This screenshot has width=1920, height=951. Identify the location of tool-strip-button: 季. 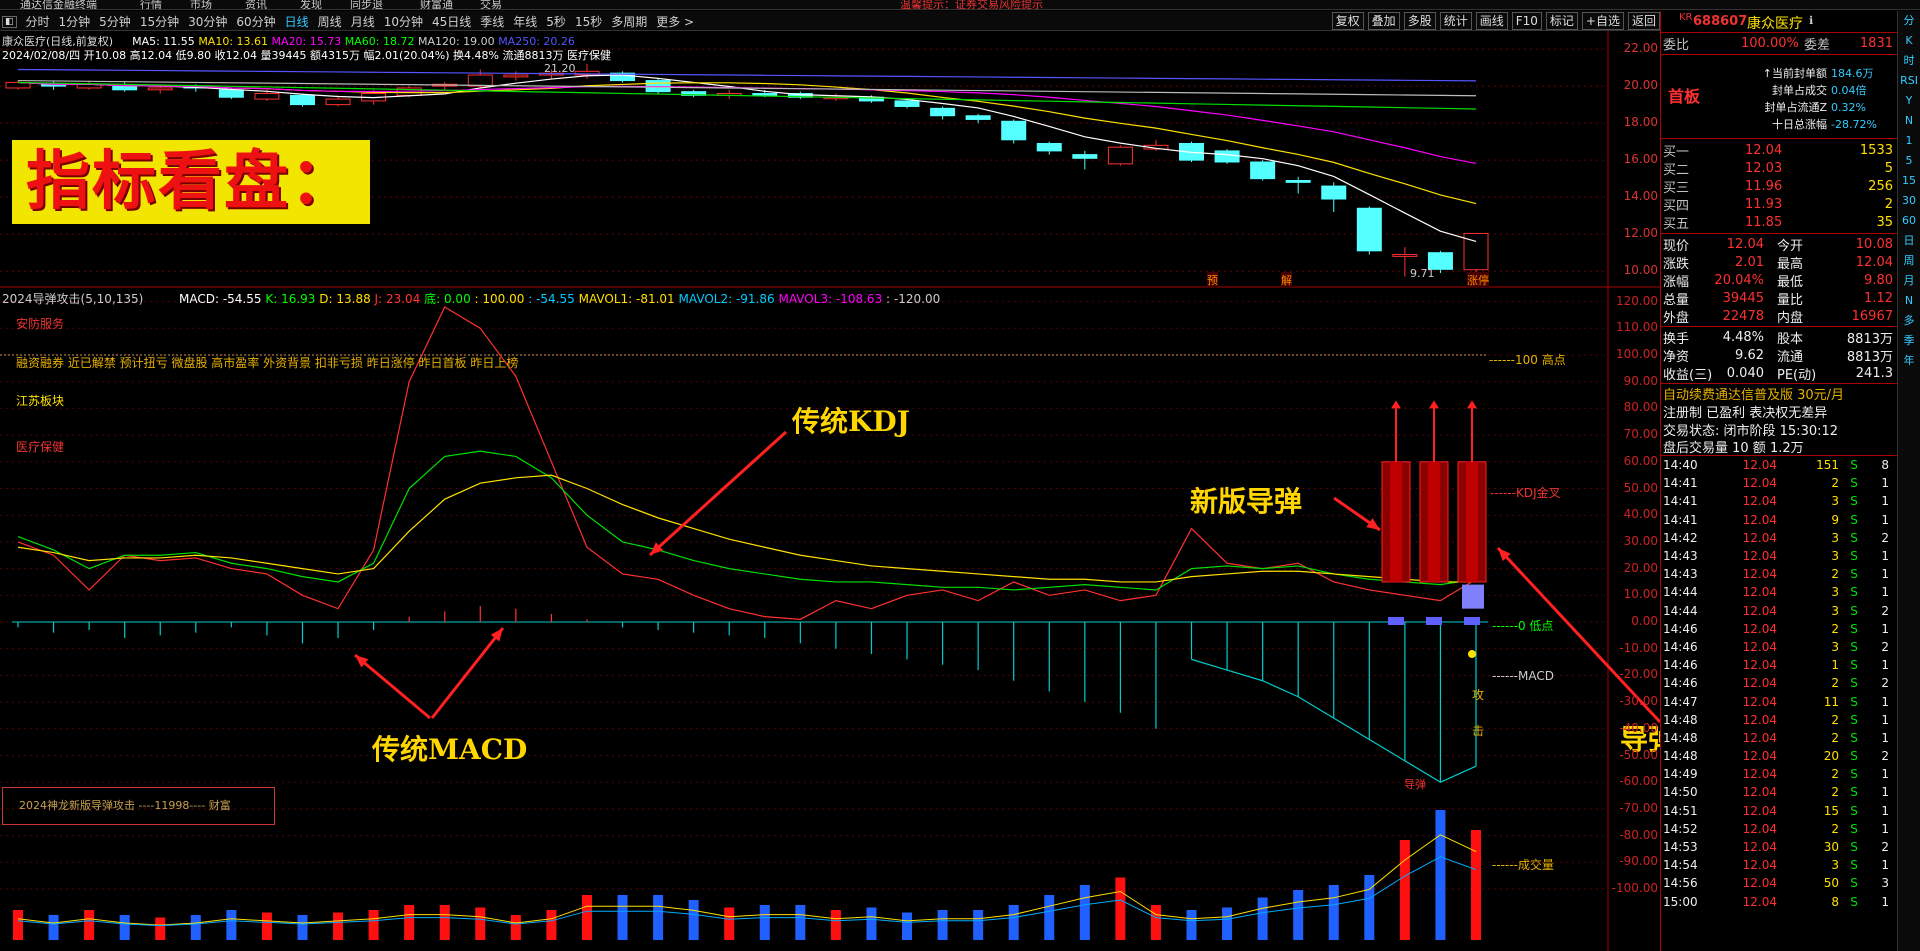
(1909, 341).